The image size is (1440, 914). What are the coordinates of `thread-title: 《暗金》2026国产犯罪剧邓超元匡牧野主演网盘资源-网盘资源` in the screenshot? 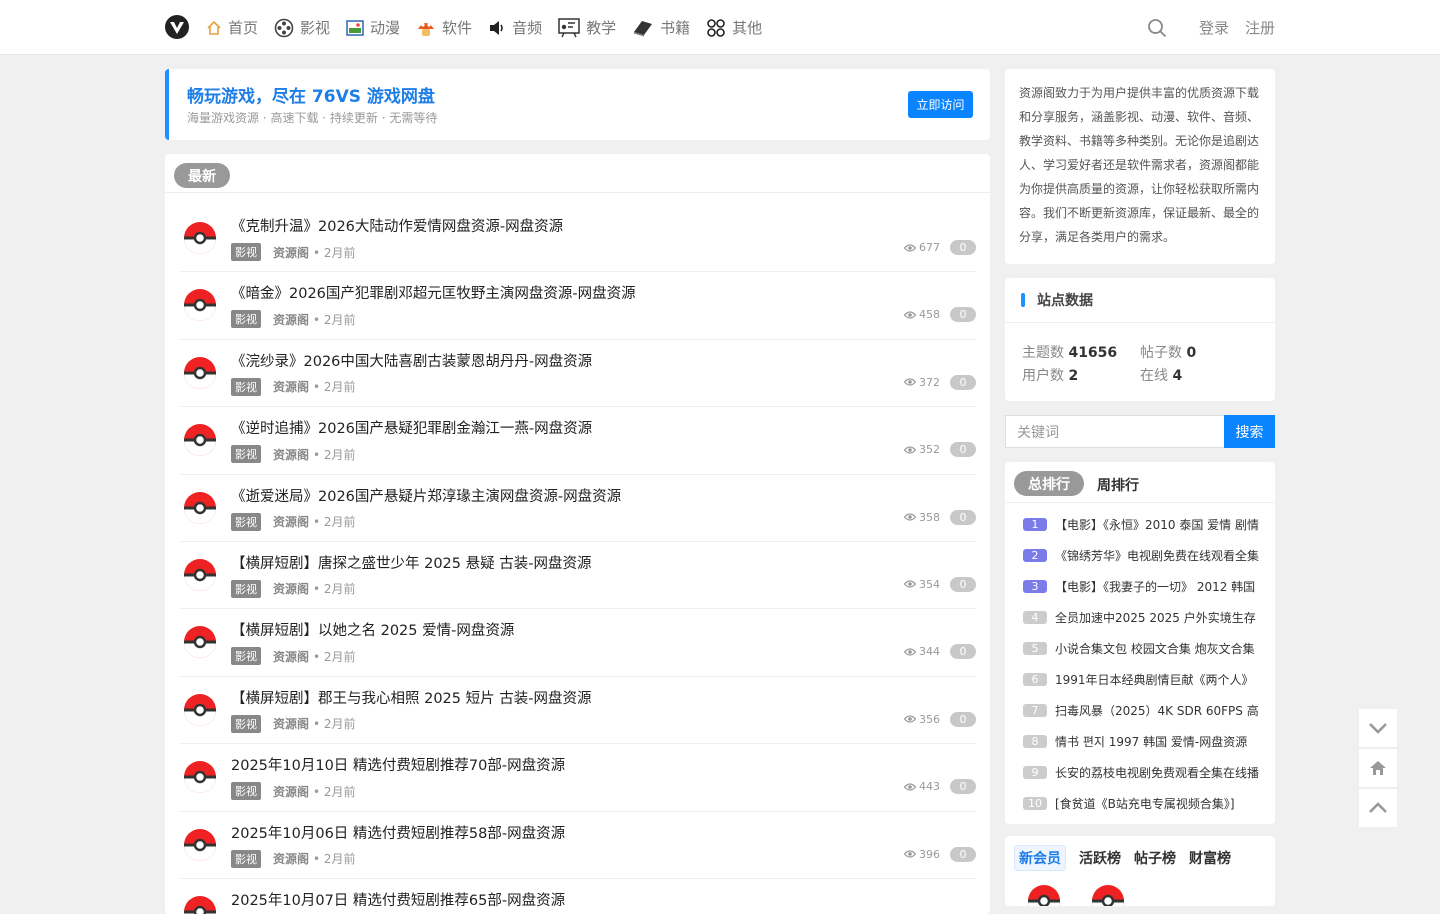 It's located at (433, 292).